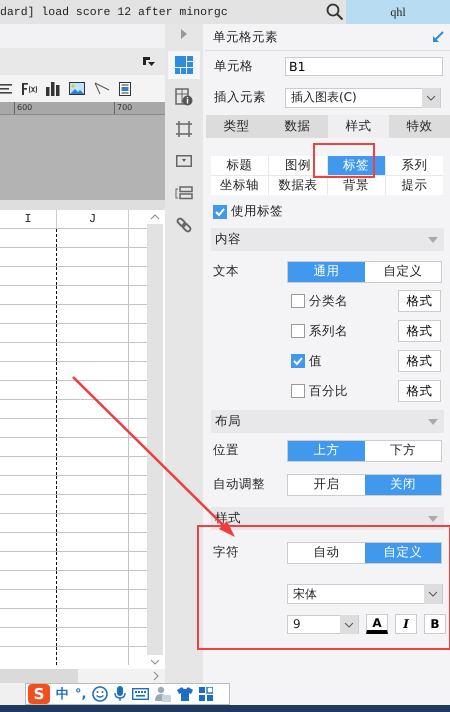 The height and width of the screenshot is (712, 450). Describe the element at coordinates (414, 185) in the screenshot. I see `sub-tab: 提示` at that location.